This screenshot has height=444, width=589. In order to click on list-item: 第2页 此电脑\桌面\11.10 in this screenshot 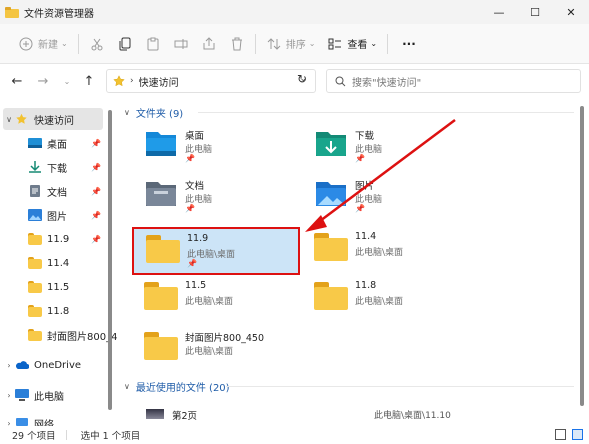, I will do `click(360, 415)`.